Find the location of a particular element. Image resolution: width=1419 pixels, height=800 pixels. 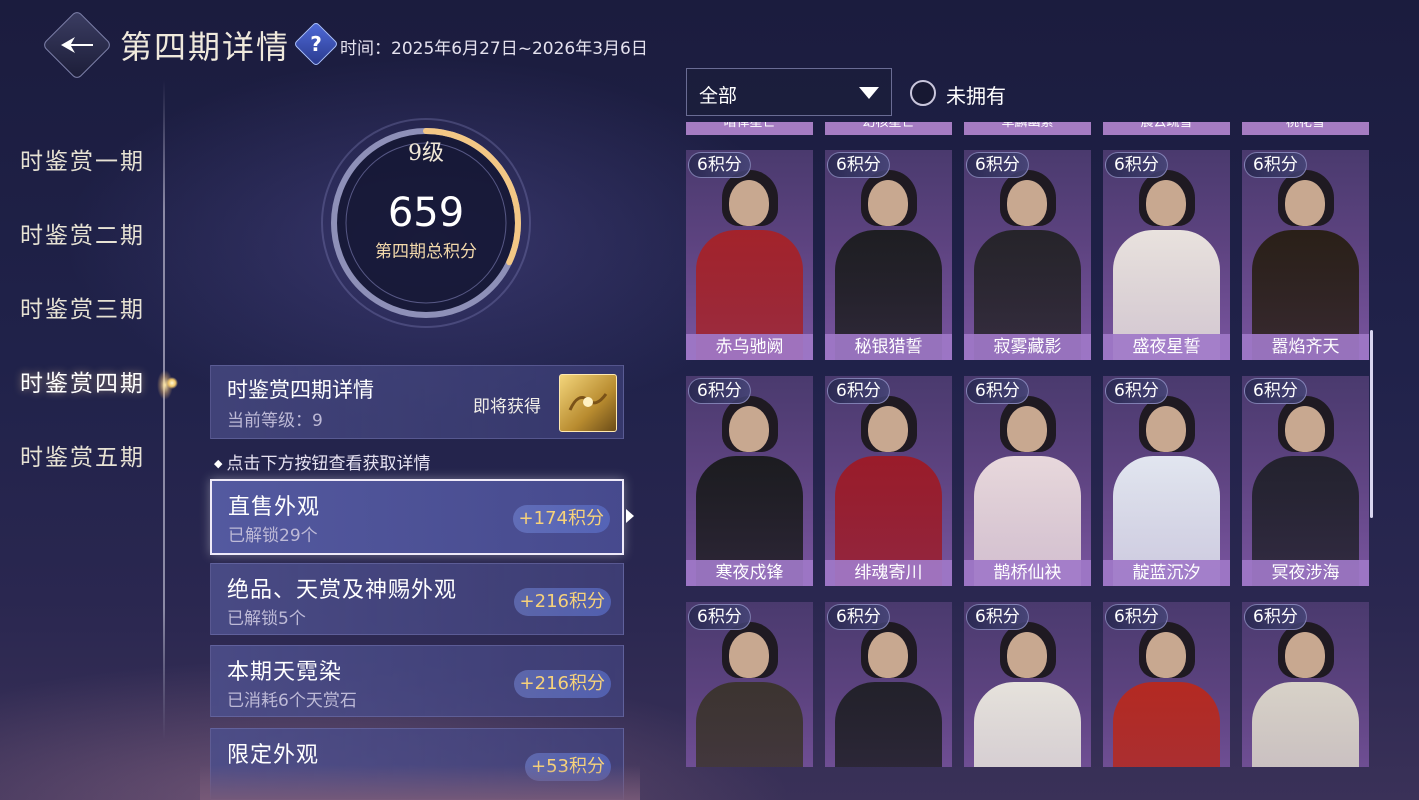

outfit-name: 秘银猎誓 is located at coordinates (888, 347).